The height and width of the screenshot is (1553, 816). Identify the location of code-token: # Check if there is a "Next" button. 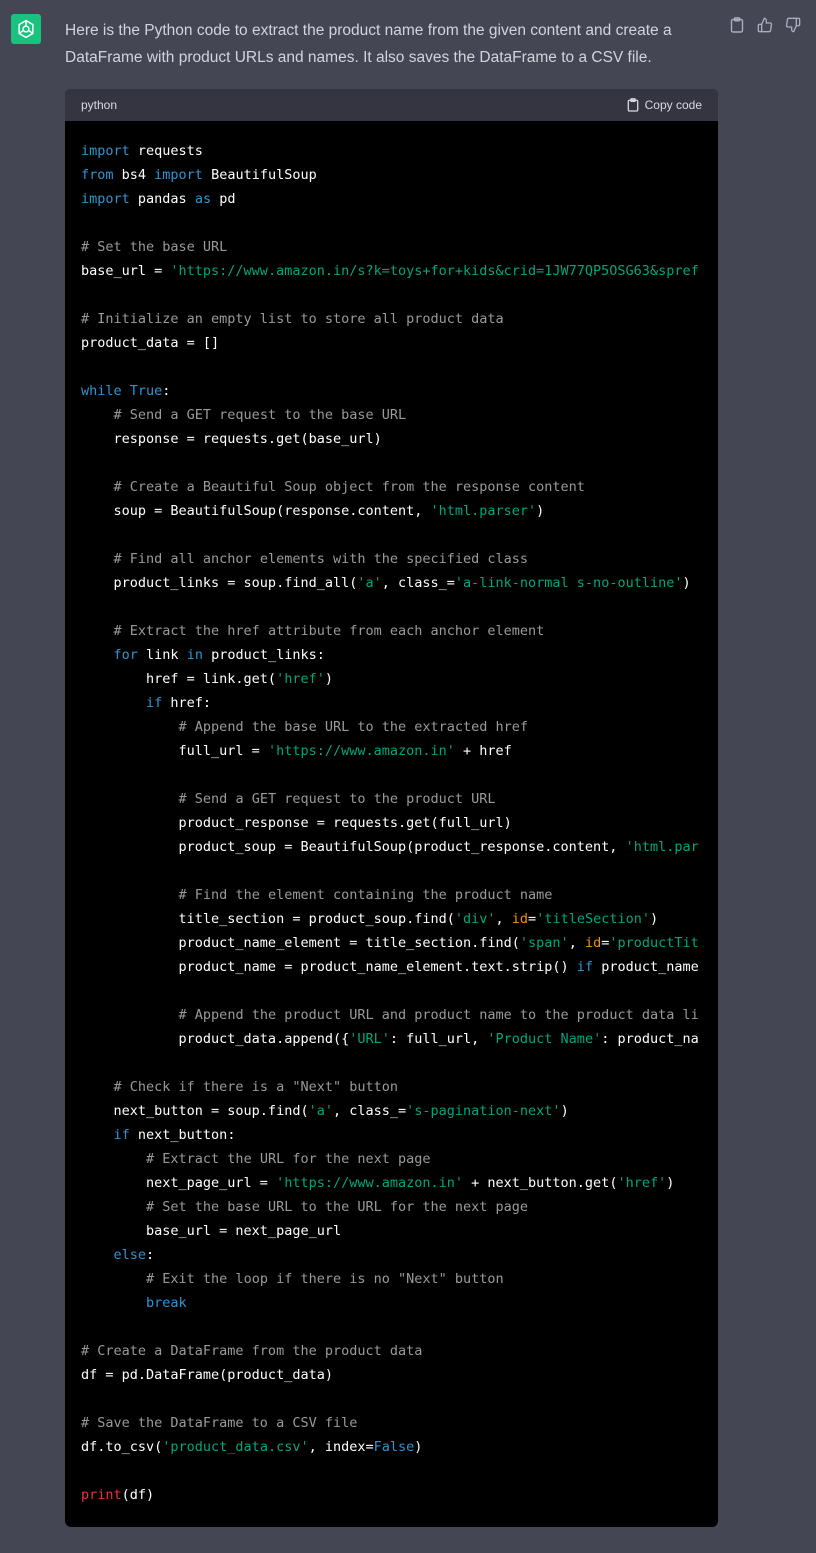
(255, 1087).